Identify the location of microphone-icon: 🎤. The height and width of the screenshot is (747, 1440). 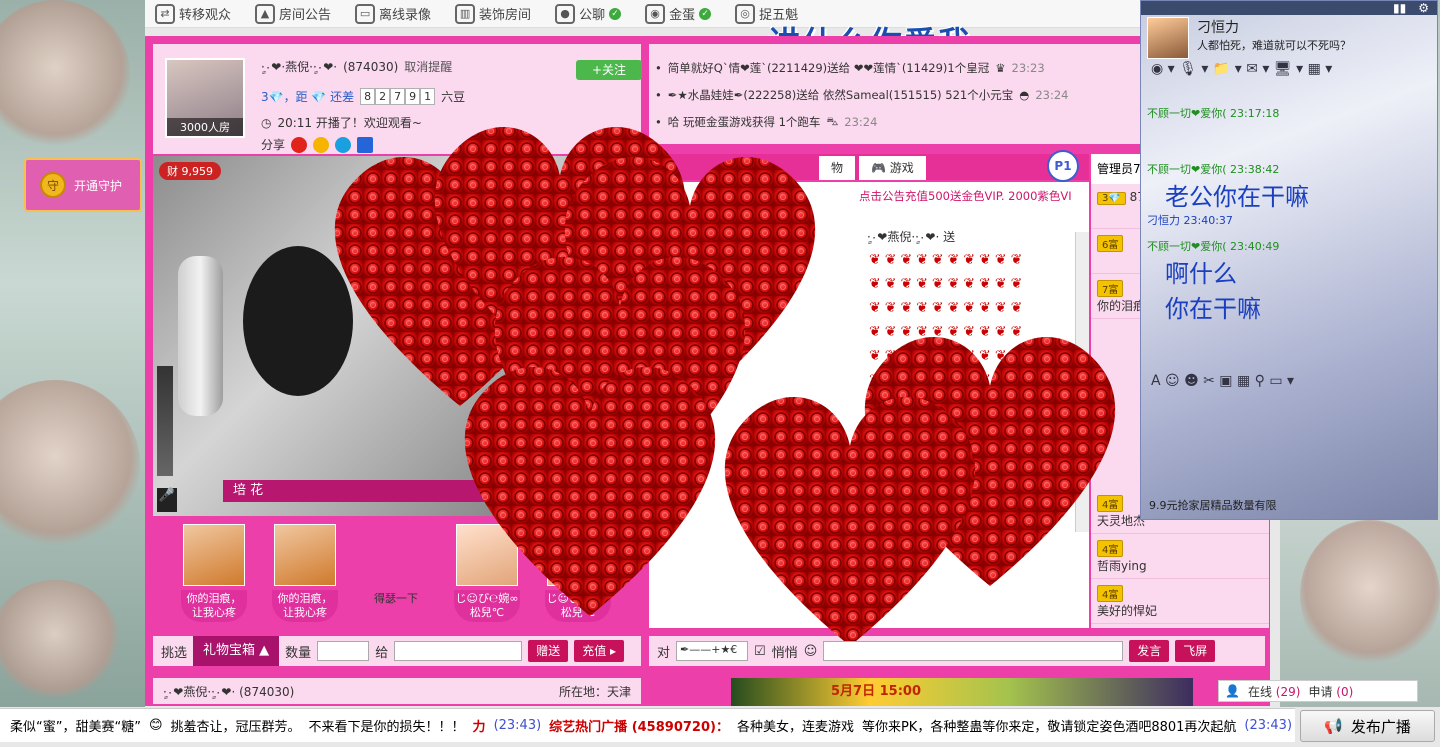
(167, 500).